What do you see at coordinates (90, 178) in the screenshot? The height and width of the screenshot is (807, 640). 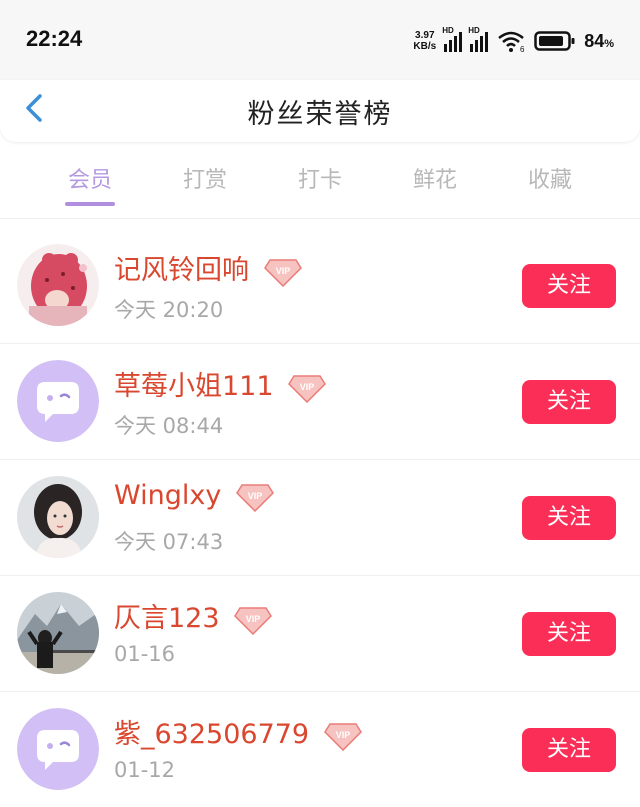 I see `tab-members: 会员` at bounding box center [90, 178].